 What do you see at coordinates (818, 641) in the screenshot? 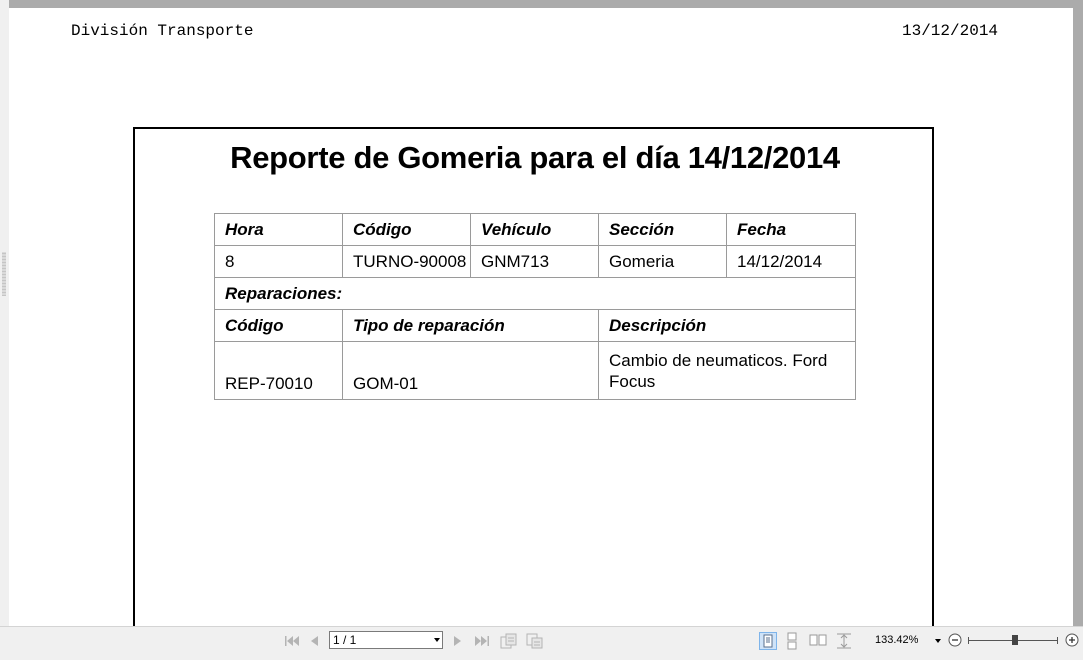
I see `two-pages-icon` at bounding box center [818, 641].